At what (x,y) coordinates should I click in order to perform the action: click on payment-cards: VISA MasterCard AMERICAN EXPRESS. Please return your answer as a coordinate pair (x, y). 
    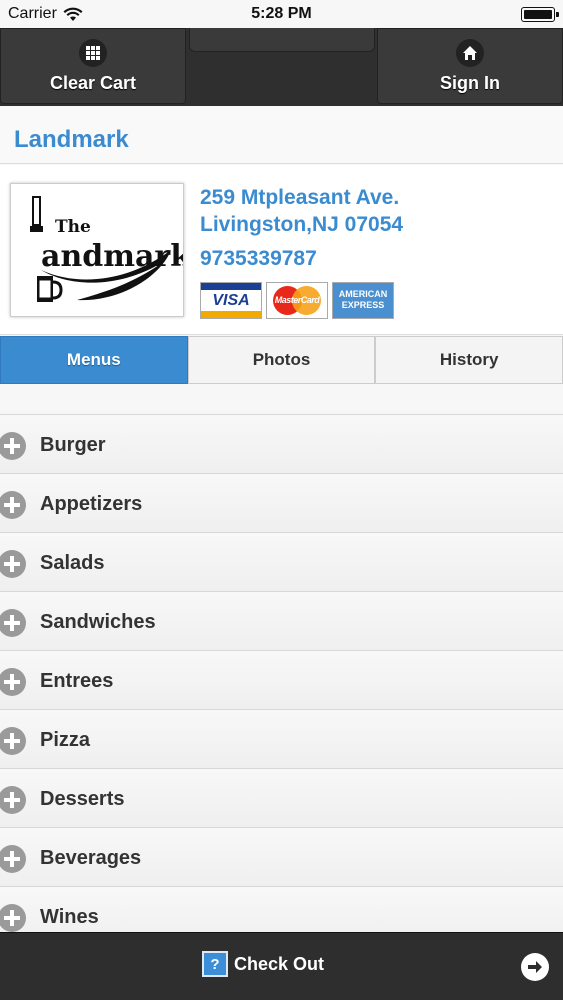
    Looking at the image, I should click on (297, 300).